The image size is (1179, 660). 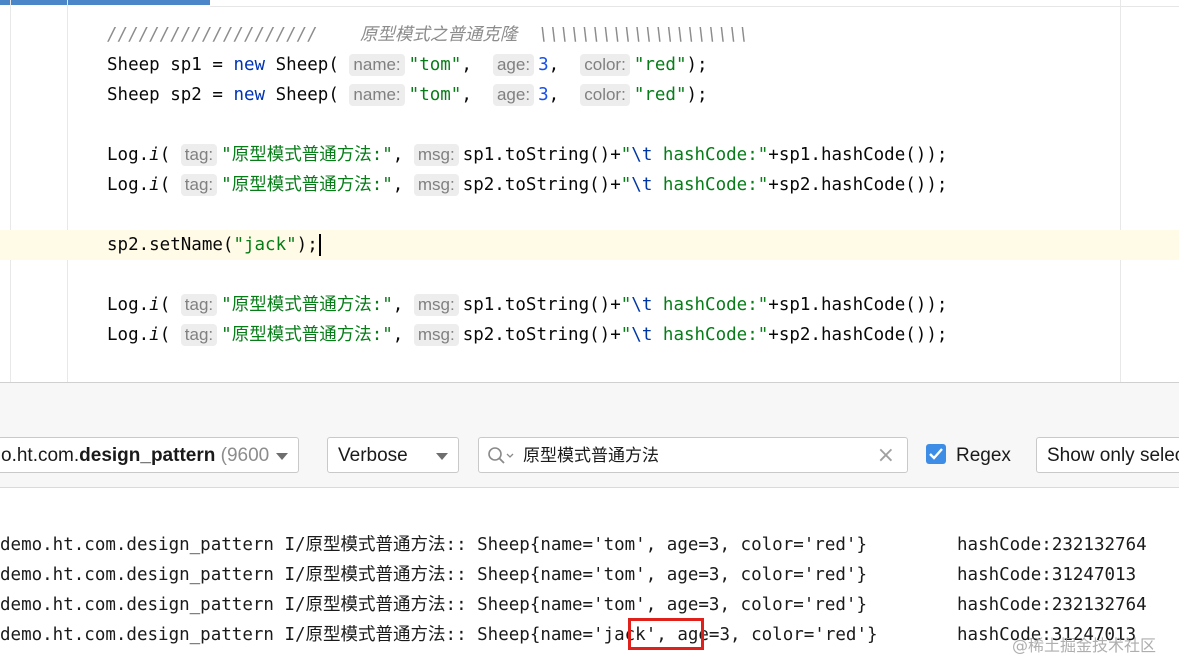 I want to click on string-literal: "jack", so click(x=265, y=245).